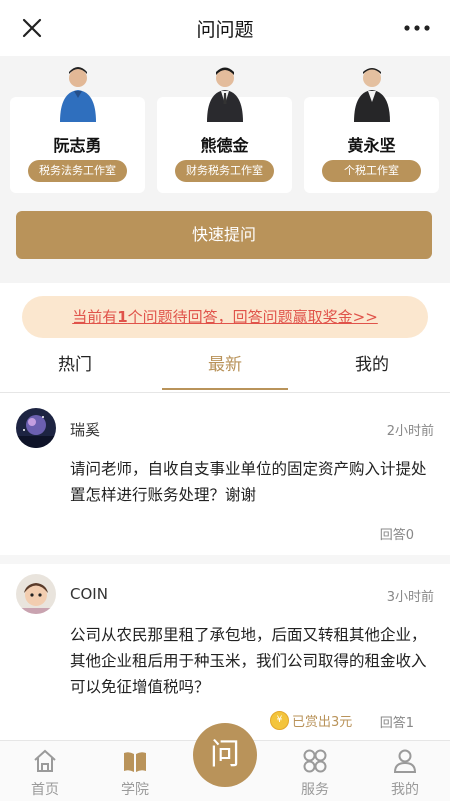 Image resolution: width=450 pixels, height=801 pixels. What do you see at coordinates (279, 720) in the screenshot?
I see `coin-icon: ¥` at bounding box center [279, 720].